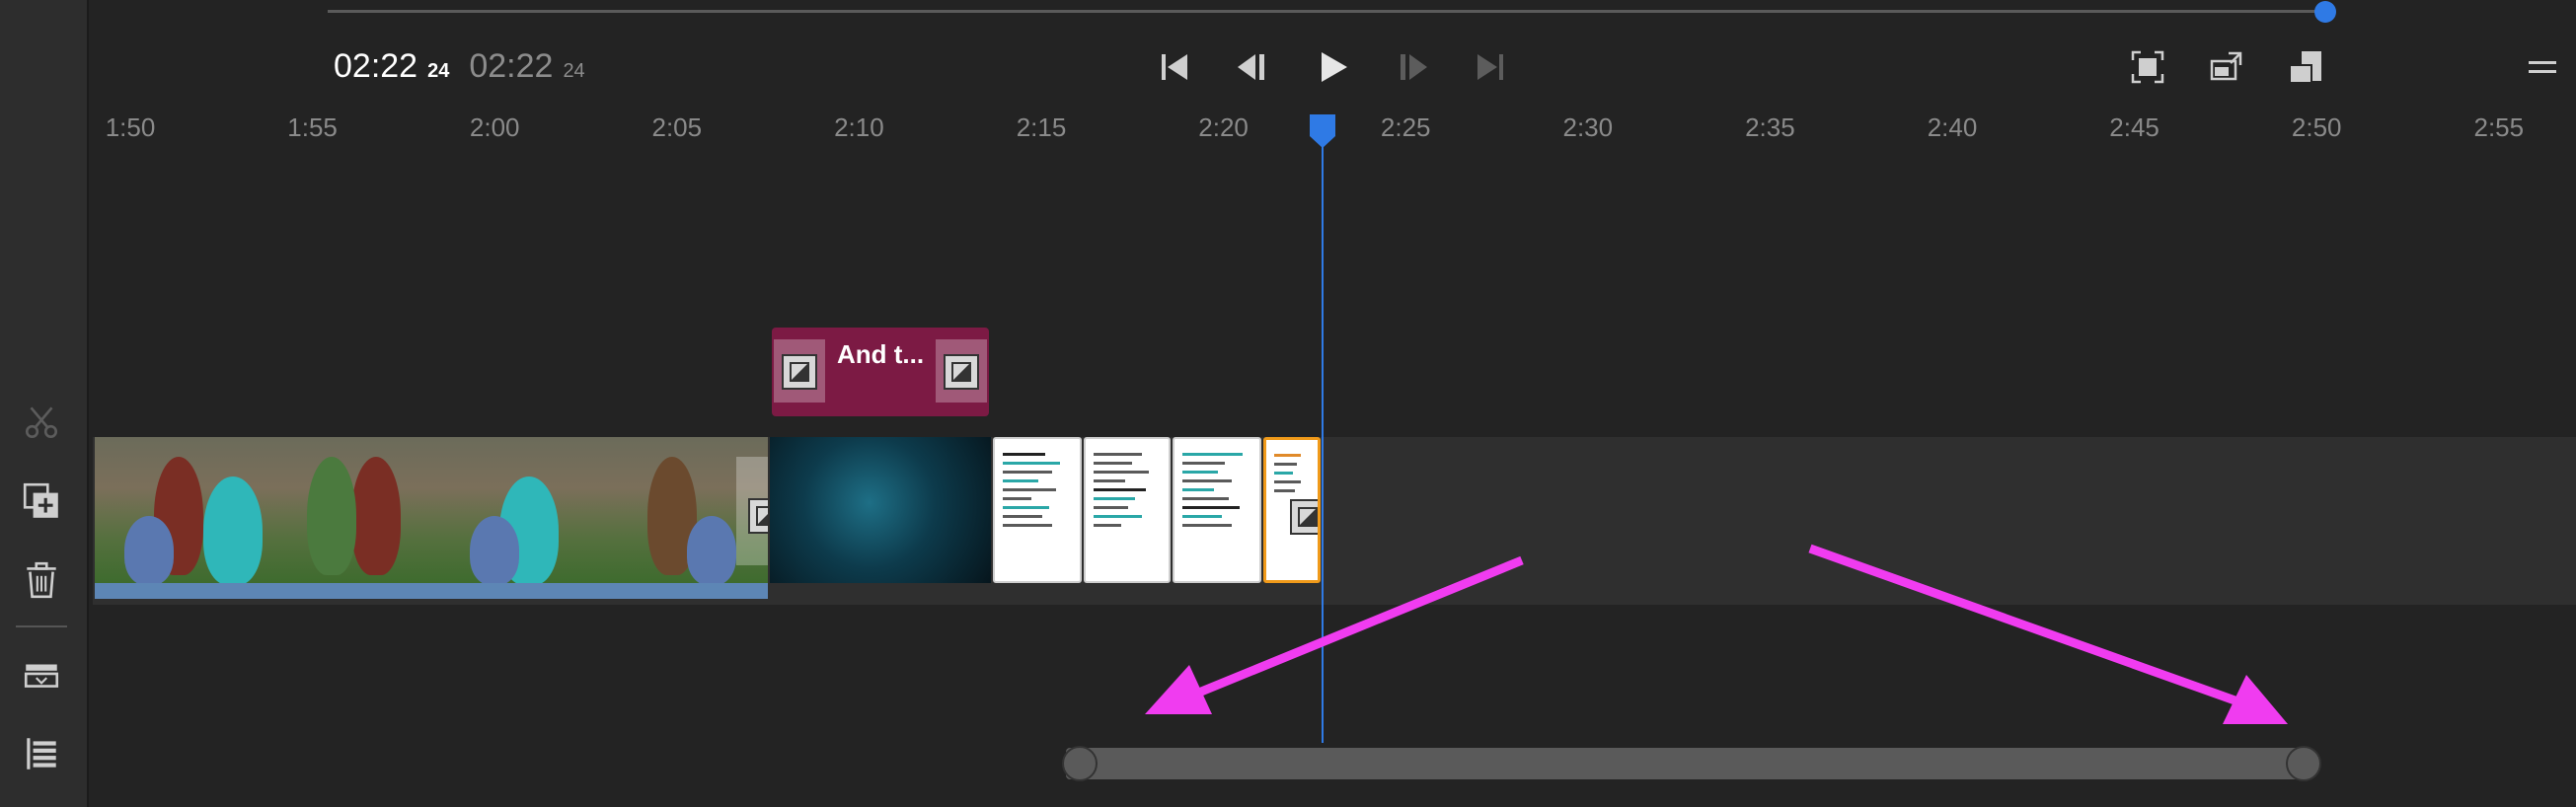  I want to click on arrow-right-head-icon, so click(2255, 699).